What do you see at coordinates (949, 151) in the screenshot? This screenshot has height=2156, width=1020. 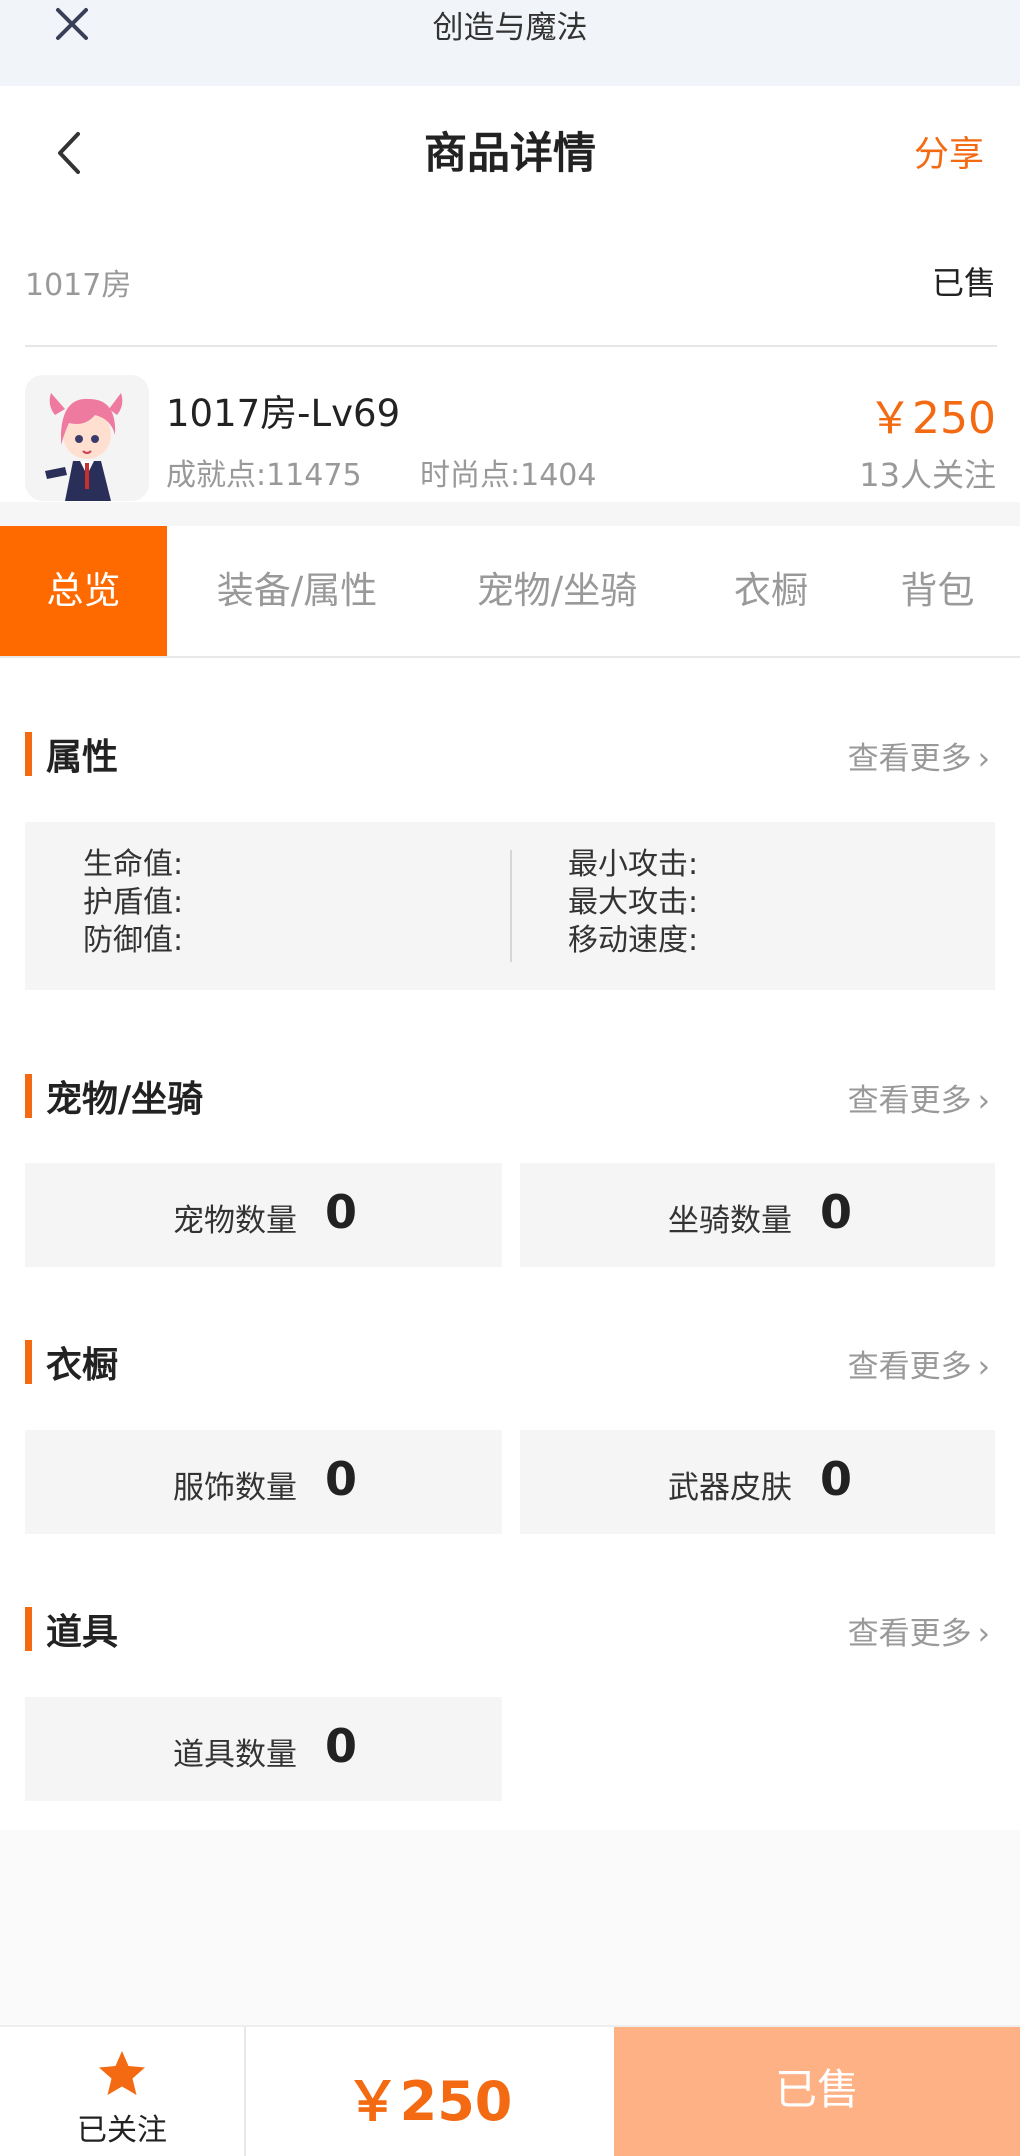 I see `share-button: 分享` at bounding box center [949, 151].